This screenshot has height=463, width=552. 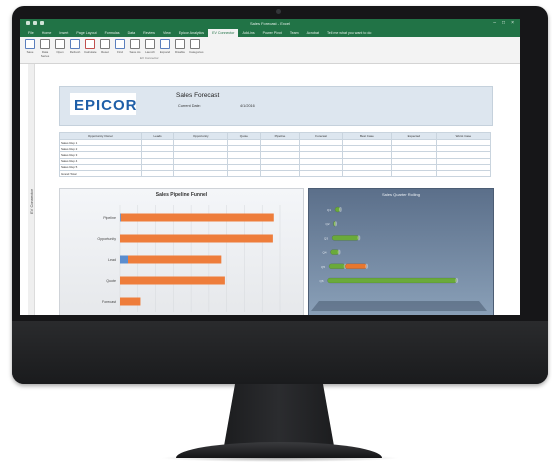 I want to click on current-date-label: Current Date:, so click(x=189, y=106).